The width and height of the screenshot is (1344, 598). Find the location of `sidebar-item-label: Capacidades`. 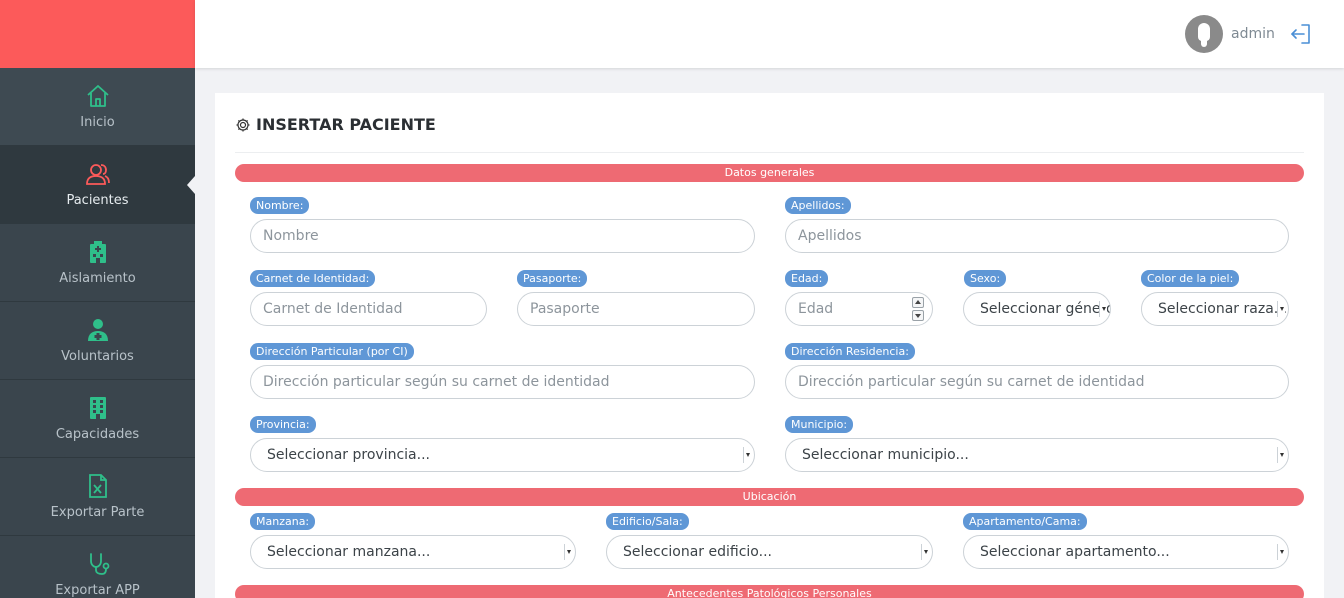

sidebar-item-label: Capacidades is located at coordinates (97, 434).